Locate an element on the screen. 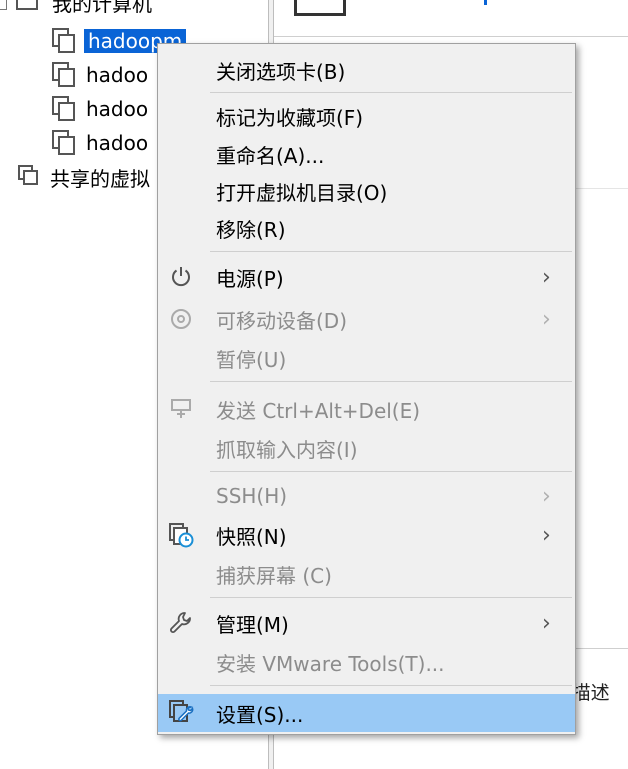 This screenshot has height=769, width=628. menu-item-label: 抓取输入内容(I) is located at coordinates (287, 449).